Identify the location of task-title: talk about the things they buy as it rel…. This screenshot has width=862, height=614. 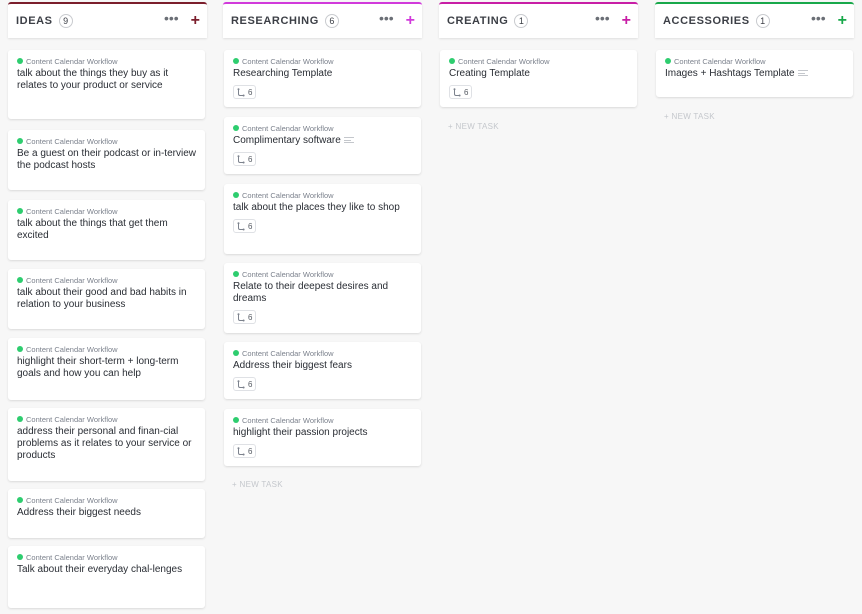
(93, 79).